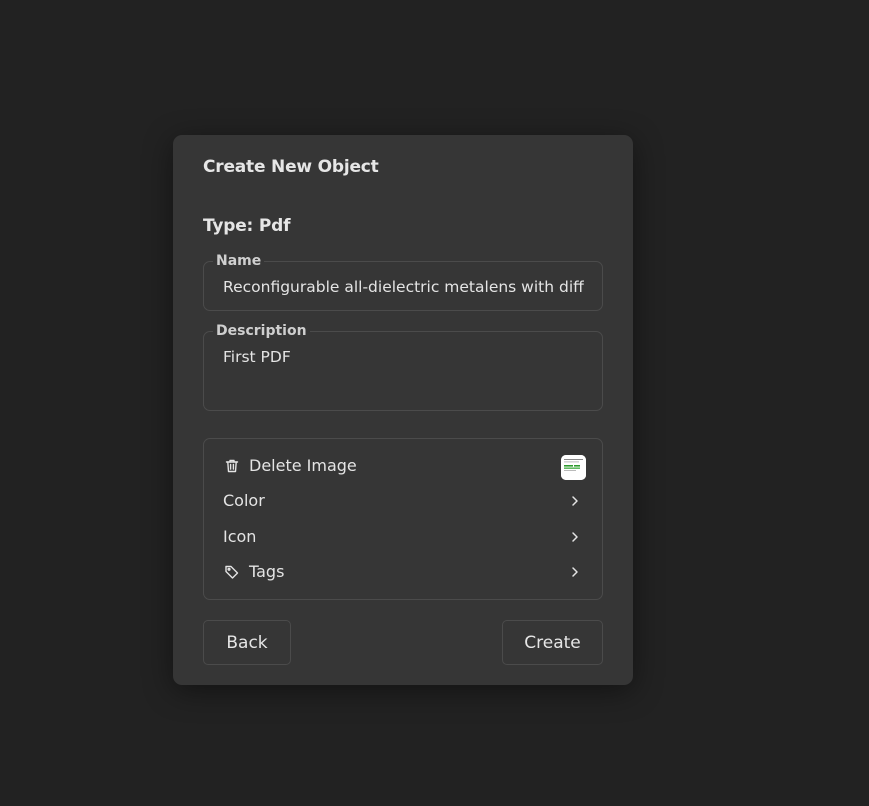  What do you see at coordinates (232, 466) in the screenshot?
I see `trash-icon` at bounding box center [232, 466].